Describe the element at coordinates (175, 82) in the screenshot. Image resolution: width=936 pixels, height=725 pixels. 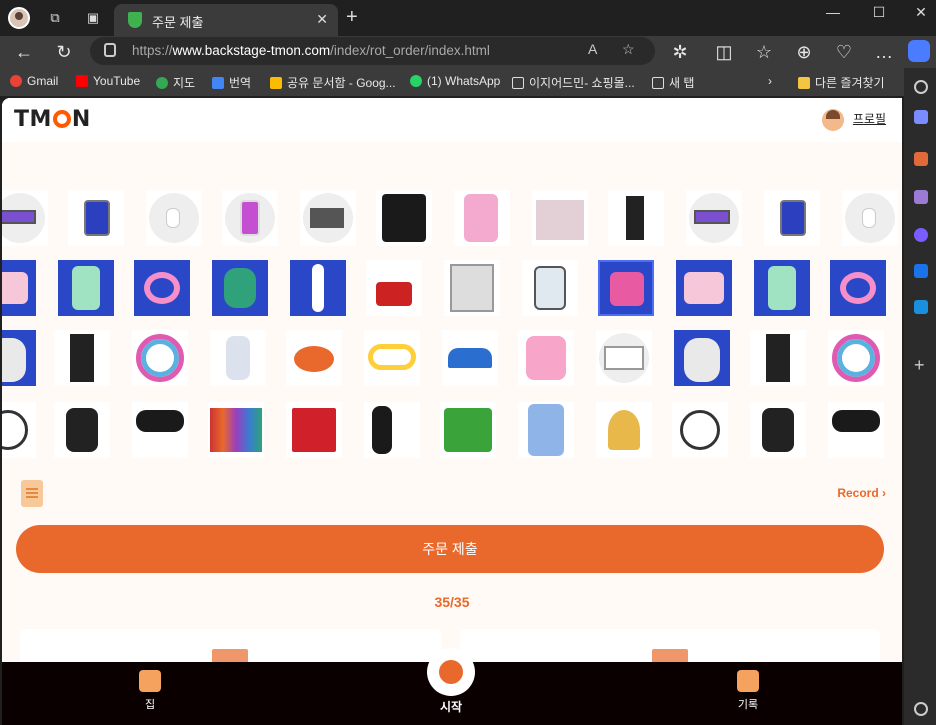
I see `bookmark-maps: 지도` at that location.